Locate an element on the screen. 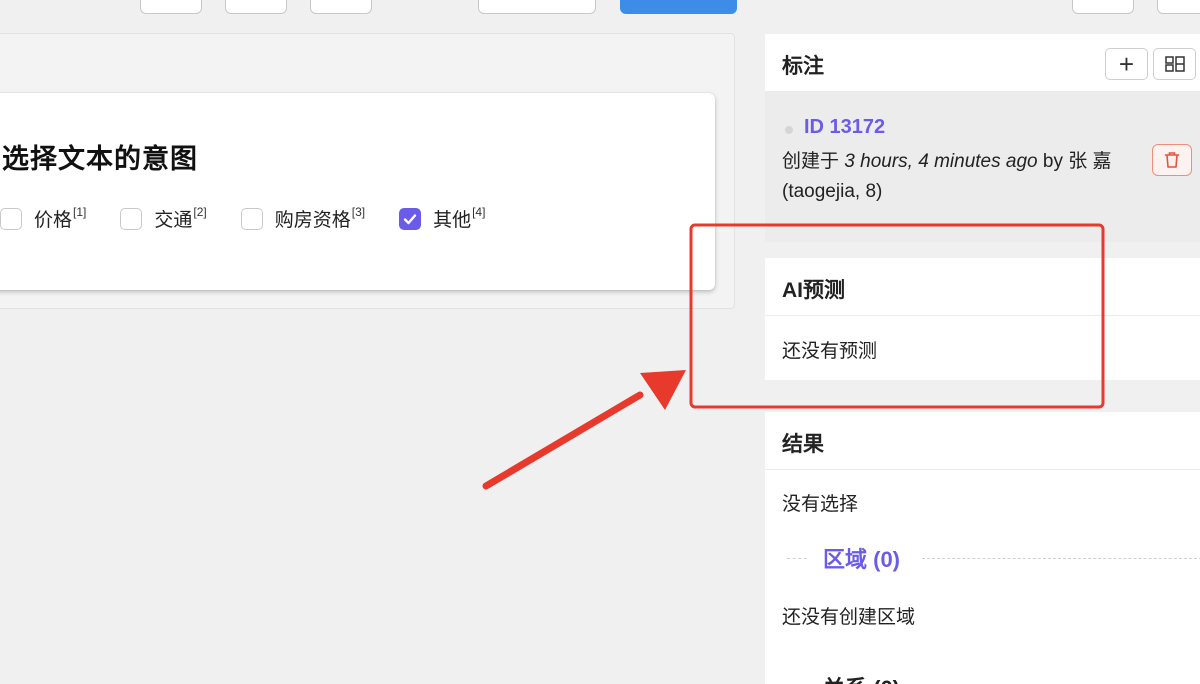 The height and width of the screenshot is (684, 1200). checkbox-traffic is located at coordinates (131, 218).